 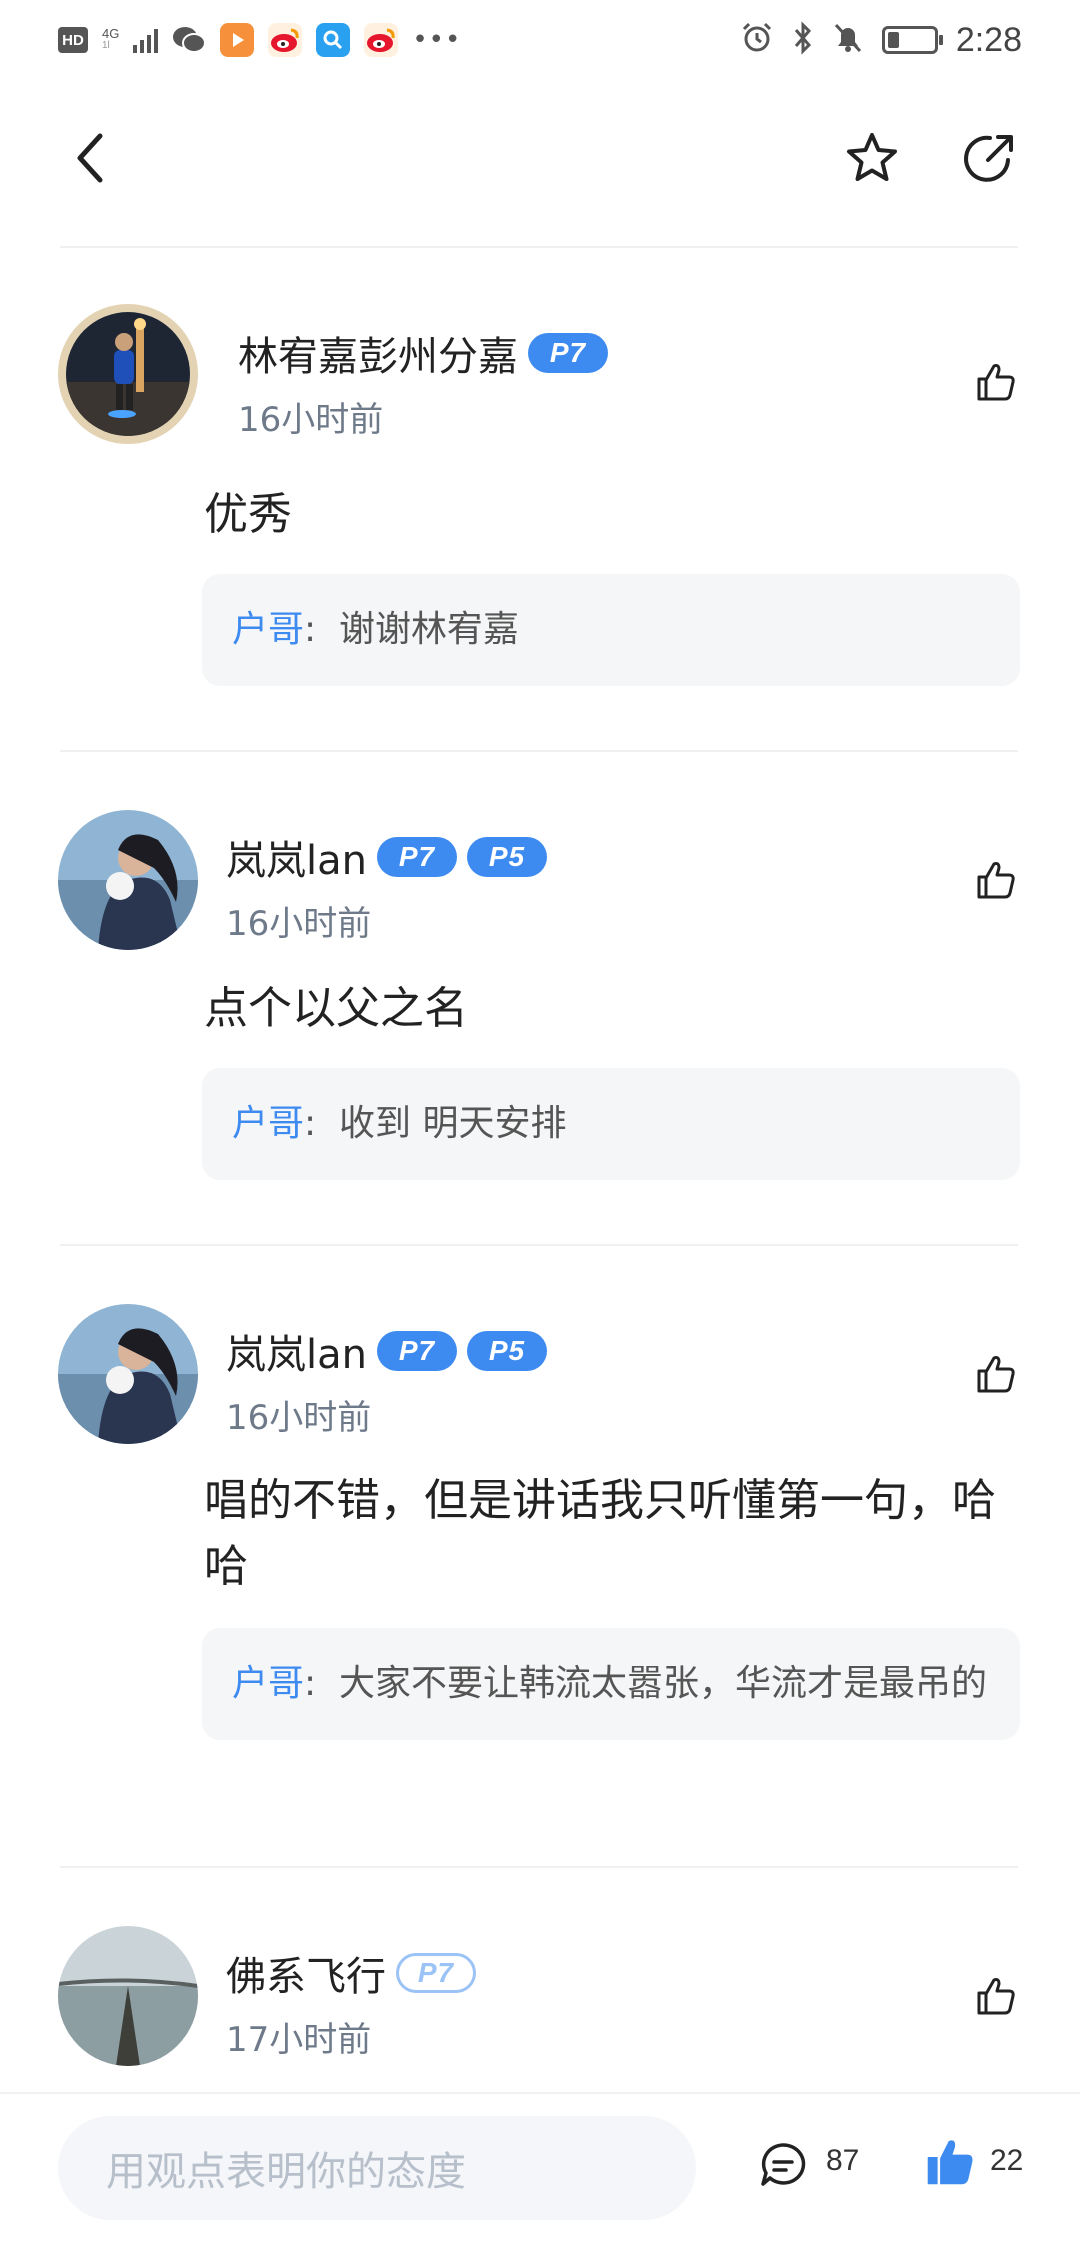 I want to click on status-right: 2:28, so click(x=881, y=40).